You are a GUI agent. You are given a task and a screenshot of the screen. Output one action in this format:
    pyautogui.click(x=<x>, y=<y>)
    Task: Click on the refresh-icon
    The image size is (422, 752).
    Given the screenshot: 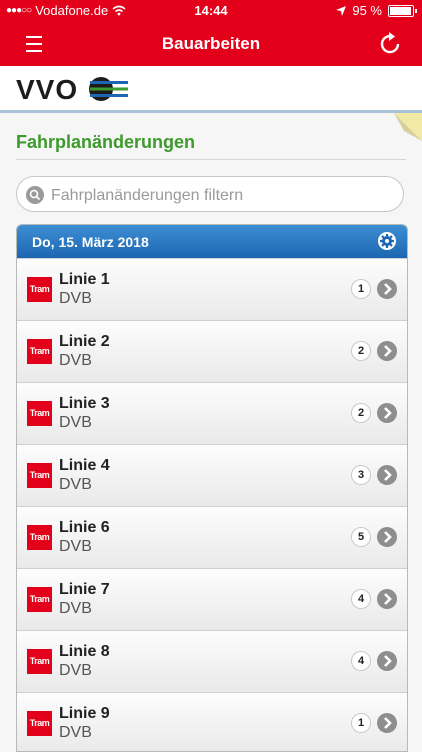 What is the action you would take?
    pyautogui.click(x=390, y=44)
    